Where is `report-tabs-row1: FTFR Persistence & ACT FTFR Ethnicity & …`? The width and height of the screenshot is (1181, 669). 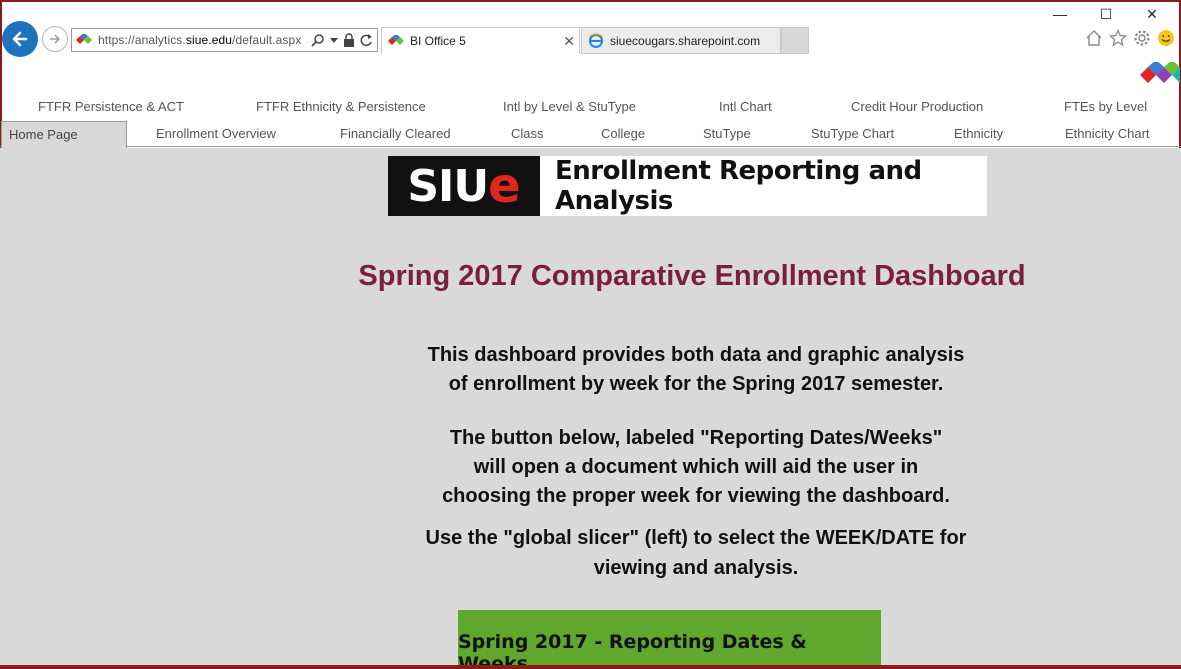 report-tabs-row1: FTFR Persistence & ACT FTFR Ethnicity & … is located at coordinates (590, 109).